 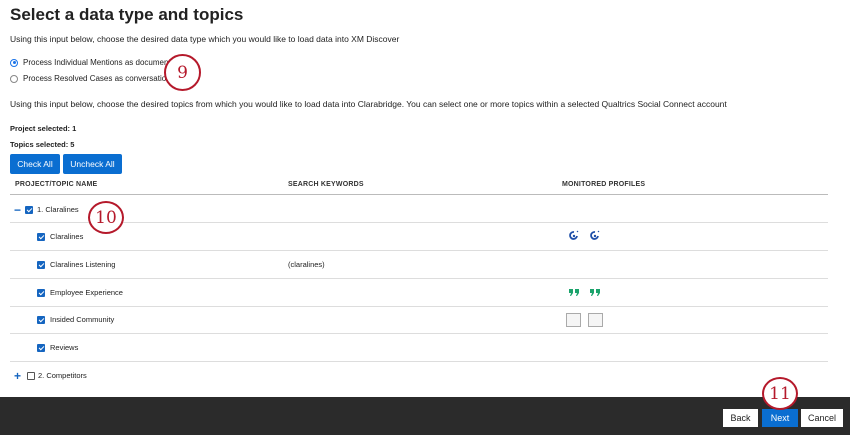 I want to click on project-name: 1. Claralines, so click(x=58, y=209).